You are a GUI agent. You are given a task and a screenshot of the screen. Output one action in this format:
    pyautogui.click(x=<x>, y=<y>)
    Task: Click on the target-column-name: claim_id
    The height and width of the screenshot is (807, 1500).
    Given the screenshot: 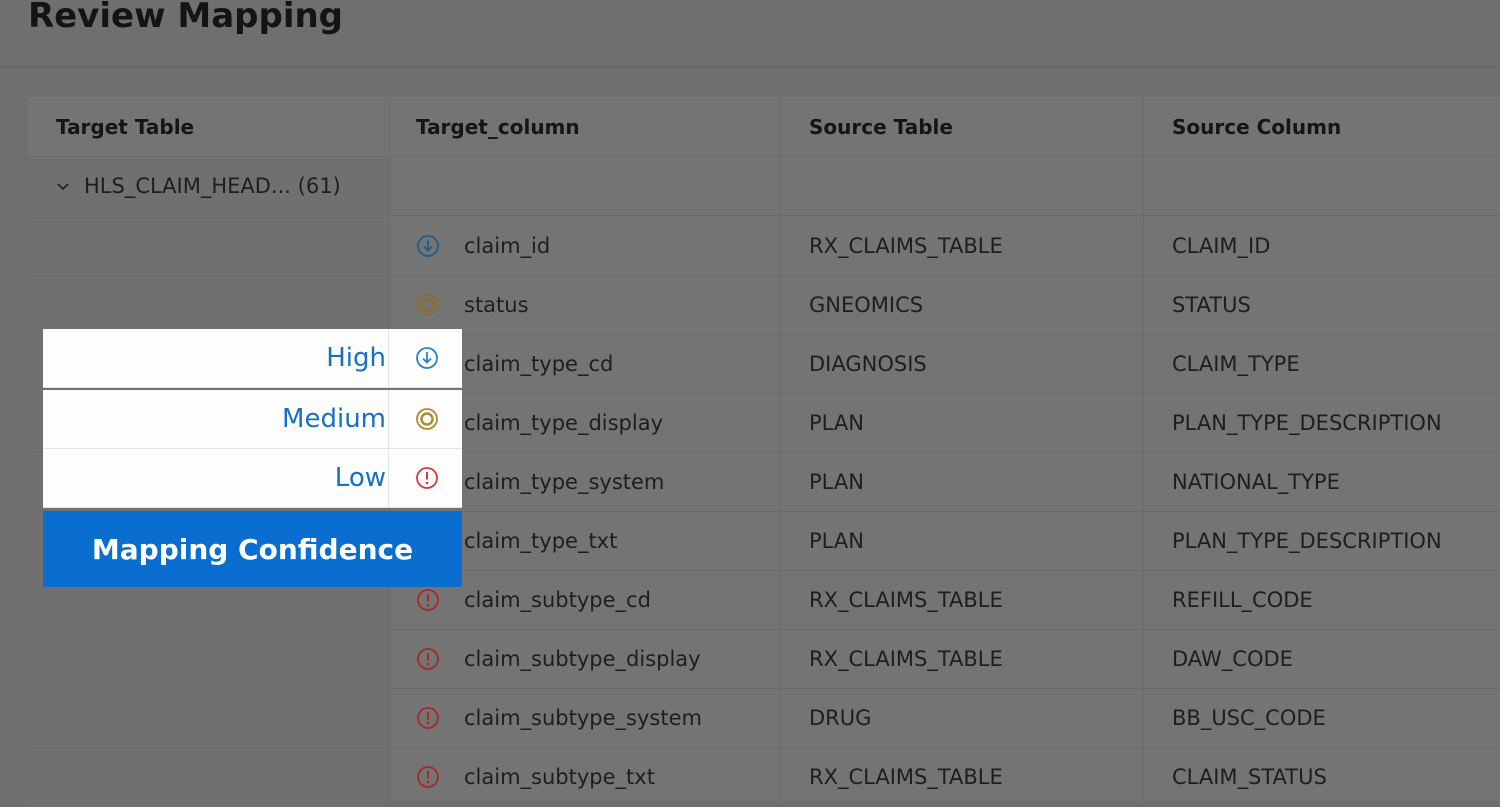 What is the action you would take?
    pyautogui.click(x=507, y=246)
    